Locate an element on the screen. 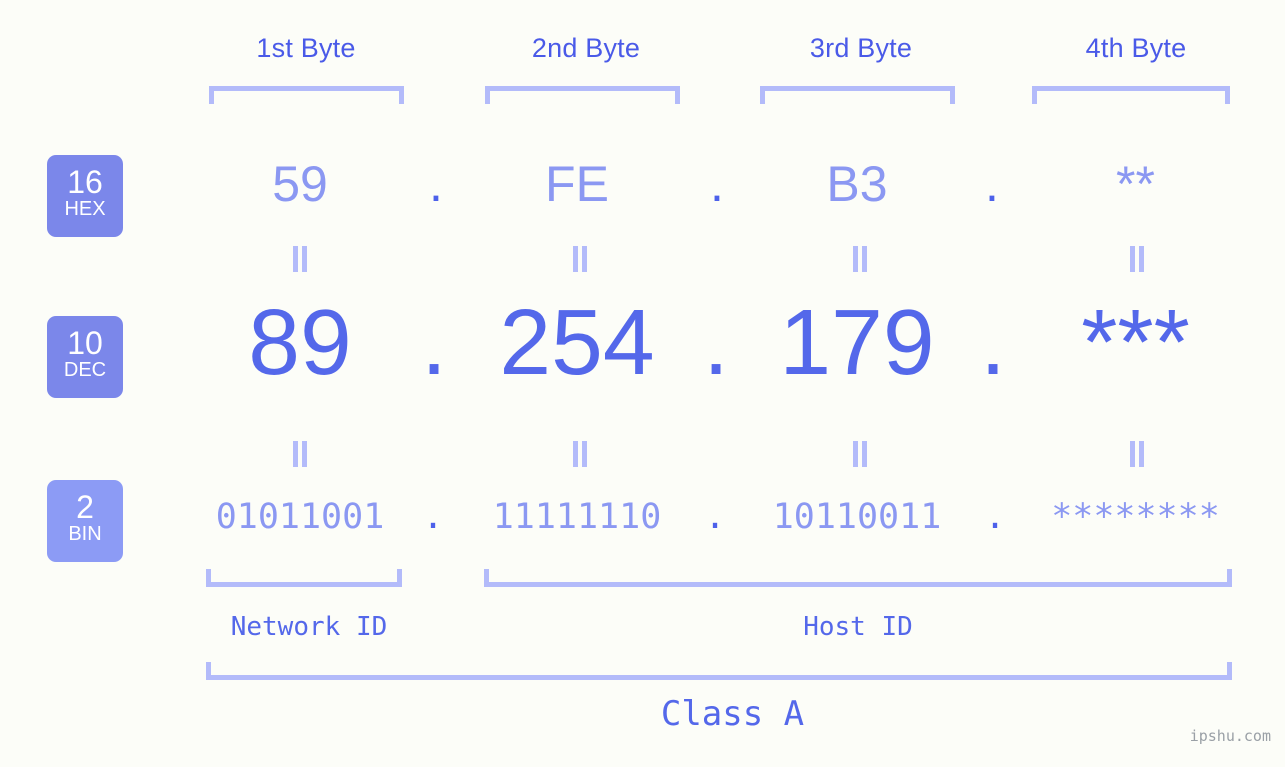  host-id-bracket is located at coordinates (858, 578).